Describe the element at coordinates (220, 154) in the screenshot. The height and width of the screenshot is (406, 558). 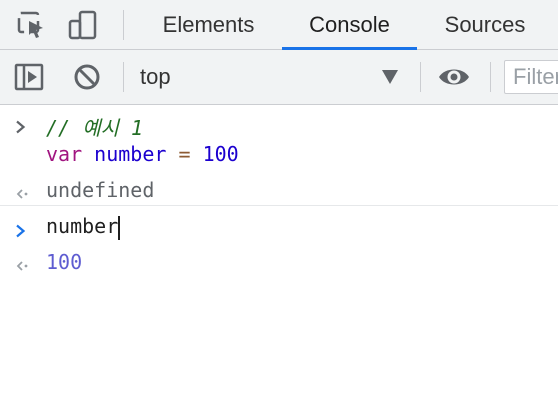
I see `code-number: 100` at that location.